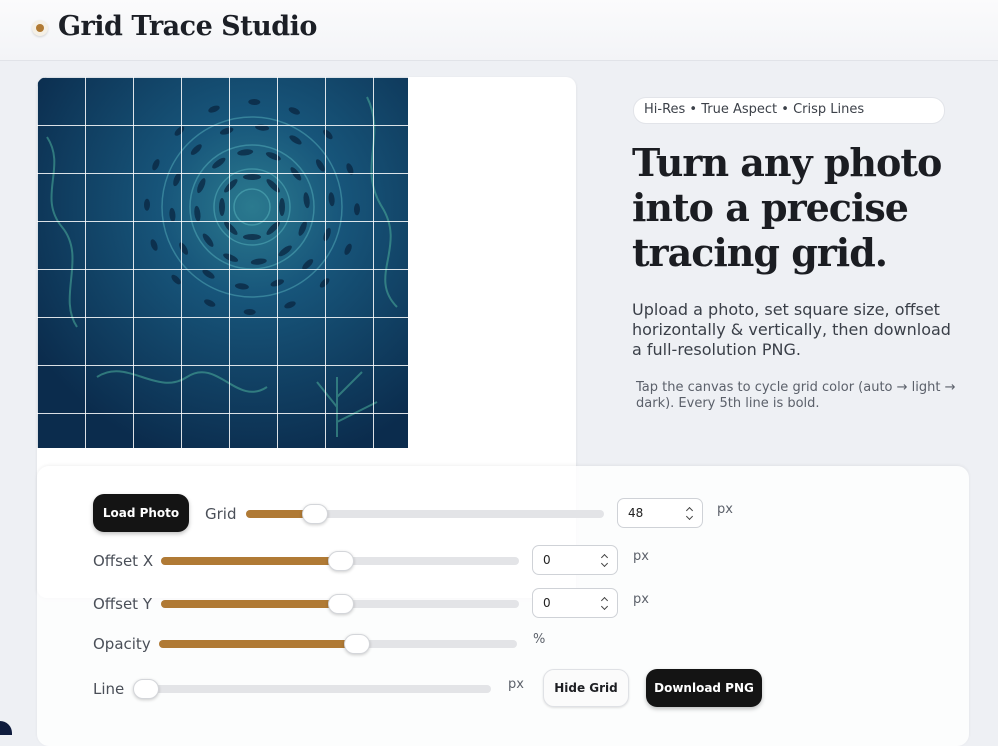 Image resolution: width=998 pixels, height=746 pixels. Describe the element at coordinates (122, 604) in the screenshot. I see `offset-y-label: Offset Y` at that location.